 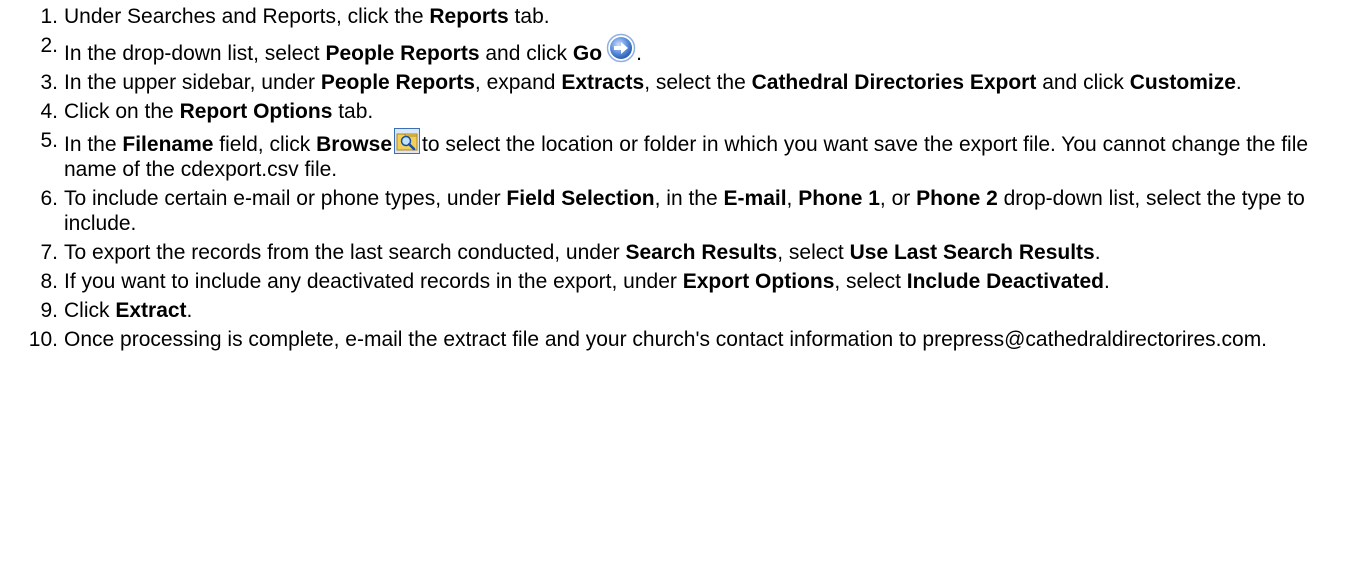 I want to click on step-number: 1., so click(x=49, y=16).